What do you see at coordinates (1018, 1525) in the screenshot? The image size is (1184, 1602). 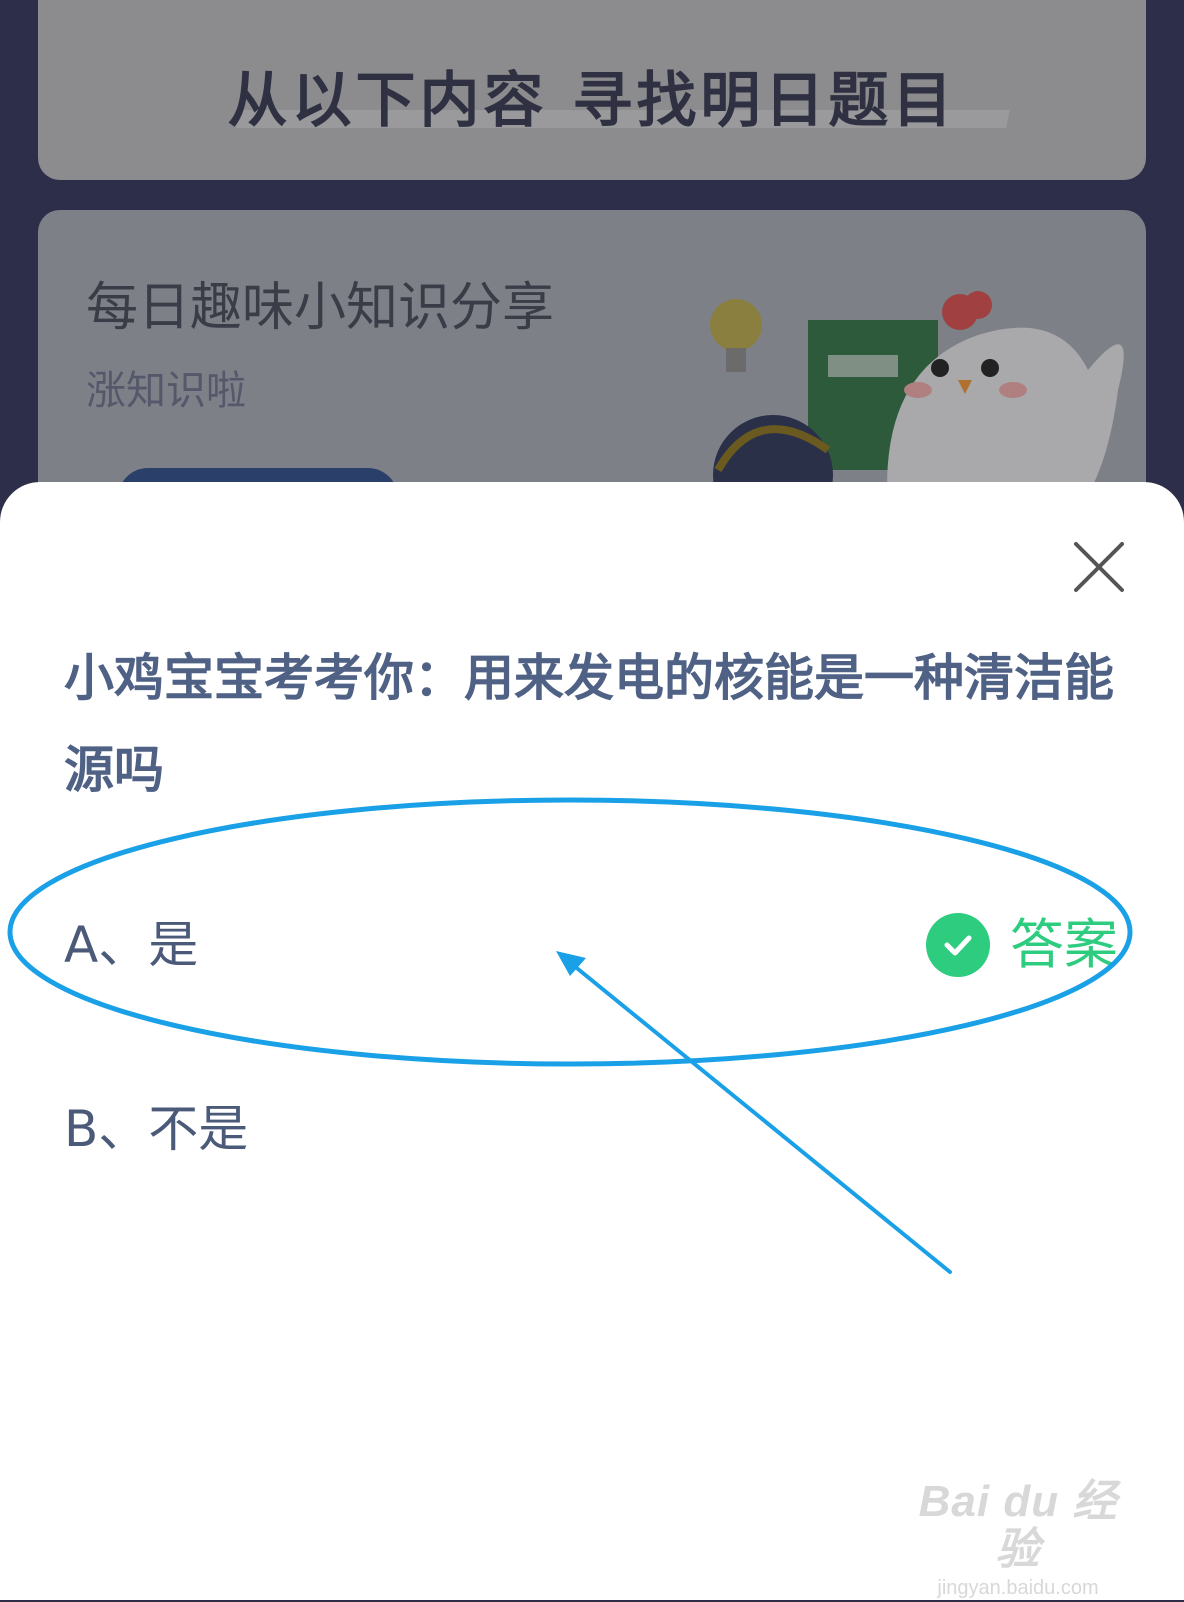 I see `watermark-brand: Bai du 经验` at bounding box center [1018, 1525].